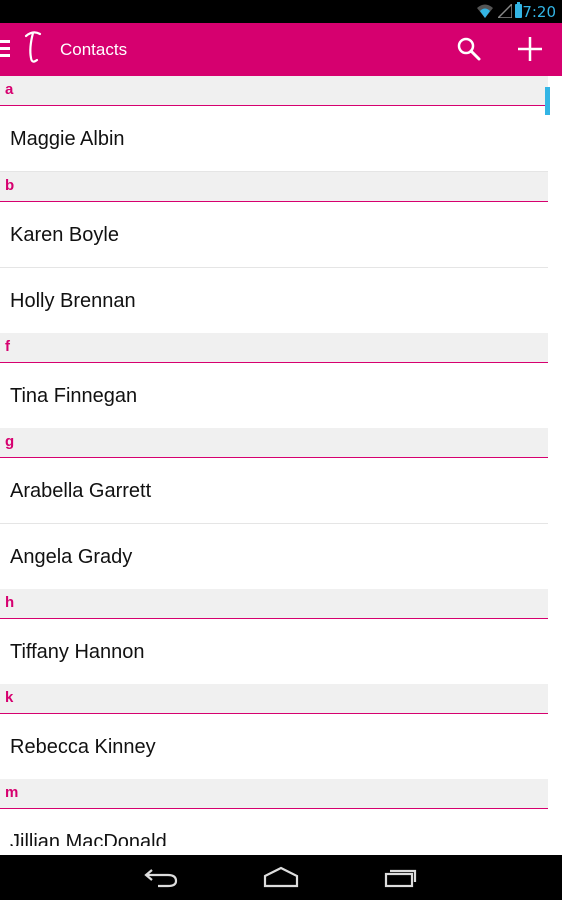 This screenshot has width=562, height=900. What do you see at coordinates (274, 300) in the screenshot?
I see `contact-row: Holly Brennan` at bounding box center [274, 300].